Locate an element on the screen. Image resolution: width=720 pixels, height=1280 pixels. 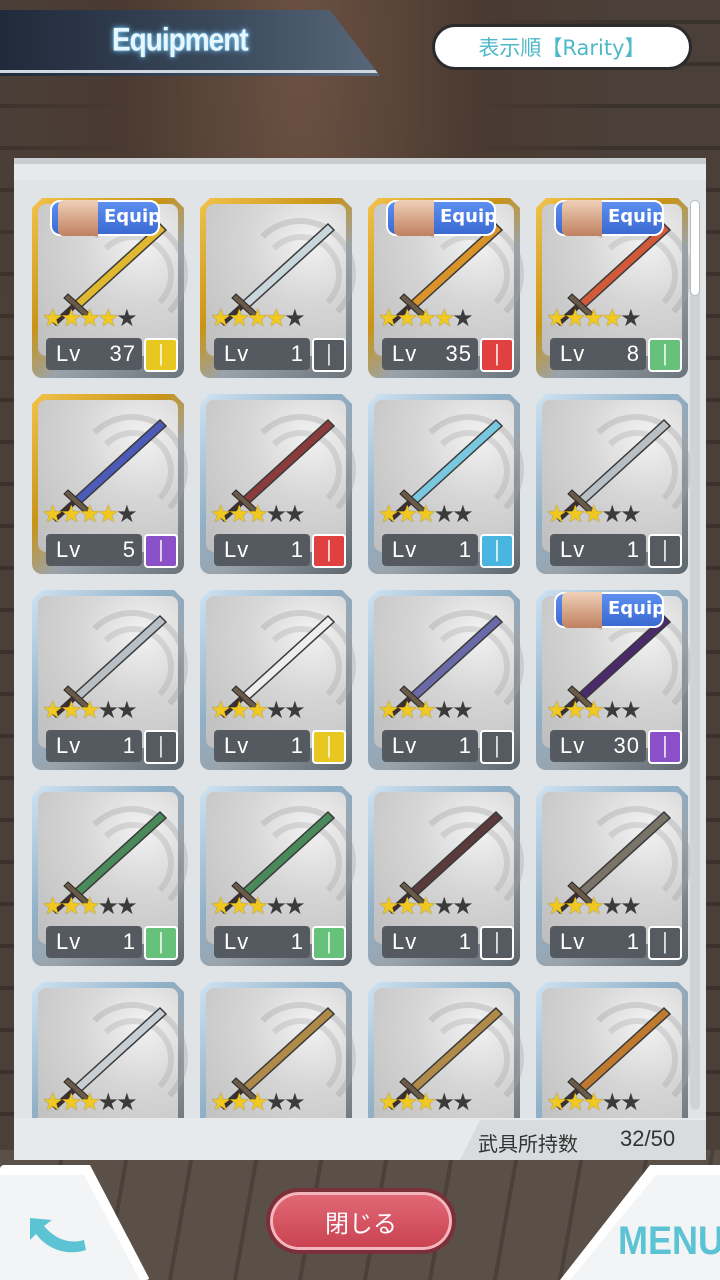
level-bar: Lv 37 is located at coordinates (94, 354).